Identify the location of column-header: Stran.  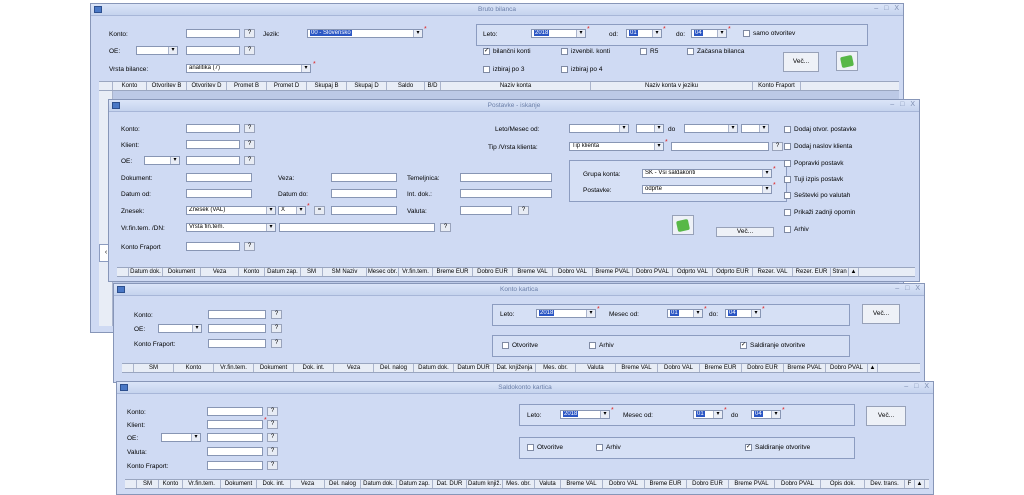
(840, 272).